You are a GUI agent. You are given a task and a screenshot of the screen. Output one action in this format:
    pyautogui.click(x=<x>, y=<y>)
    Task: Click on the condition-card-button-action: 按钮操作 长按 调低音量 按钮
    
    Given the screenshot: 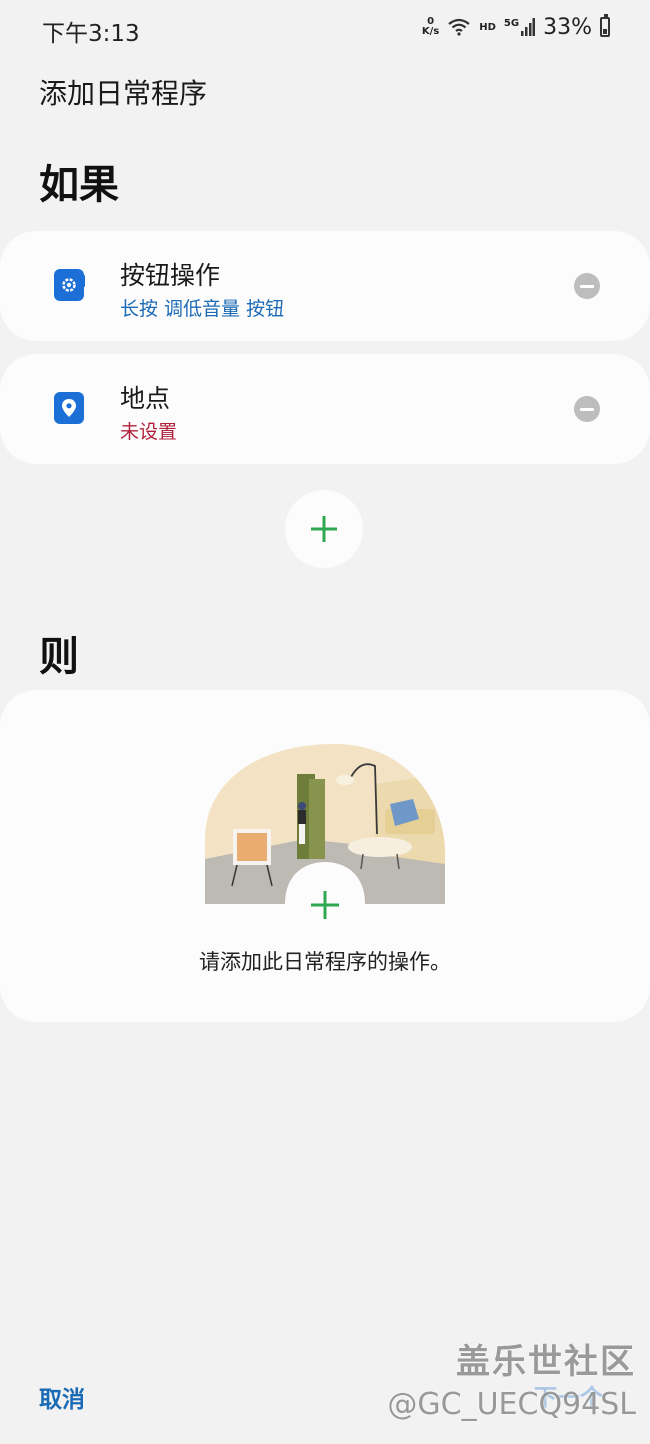 What is the action you would take?
    pyautogui.click(x=325, y=286)
    